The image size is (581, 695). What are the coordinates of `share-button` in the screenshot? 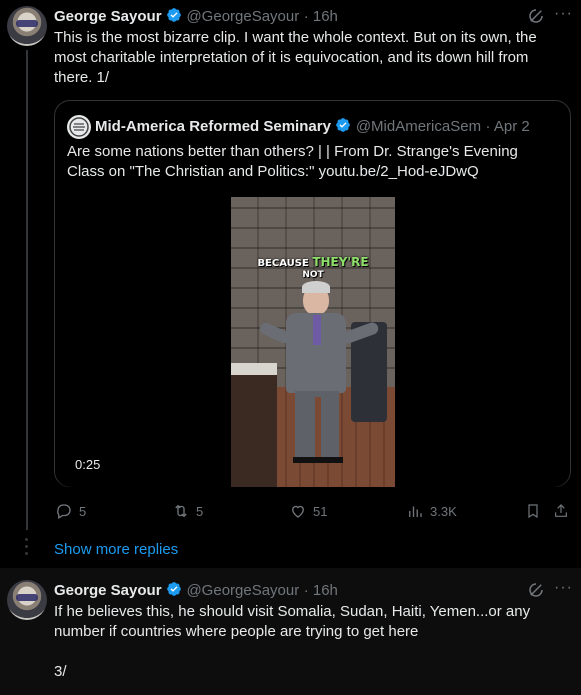 It's located at (564, 511).